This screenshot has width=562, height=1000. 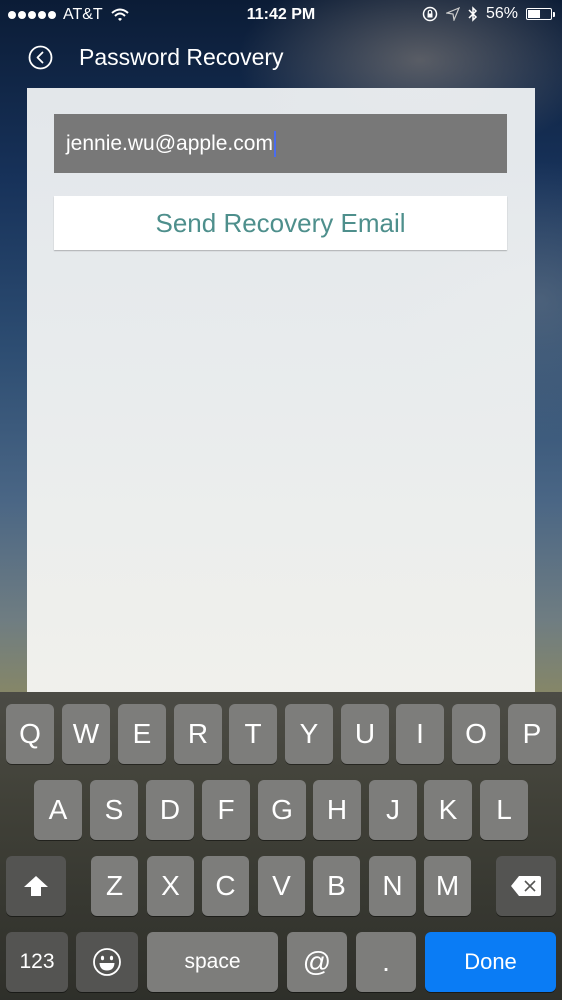 I want to click on key-q: Q, so click(x=30, y=734).